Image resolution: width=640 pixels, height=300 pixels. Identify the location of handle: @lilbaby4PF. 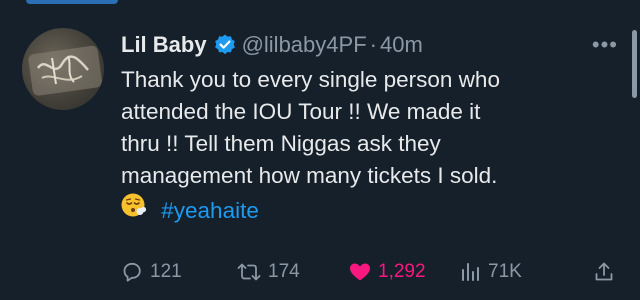
(304, 45).